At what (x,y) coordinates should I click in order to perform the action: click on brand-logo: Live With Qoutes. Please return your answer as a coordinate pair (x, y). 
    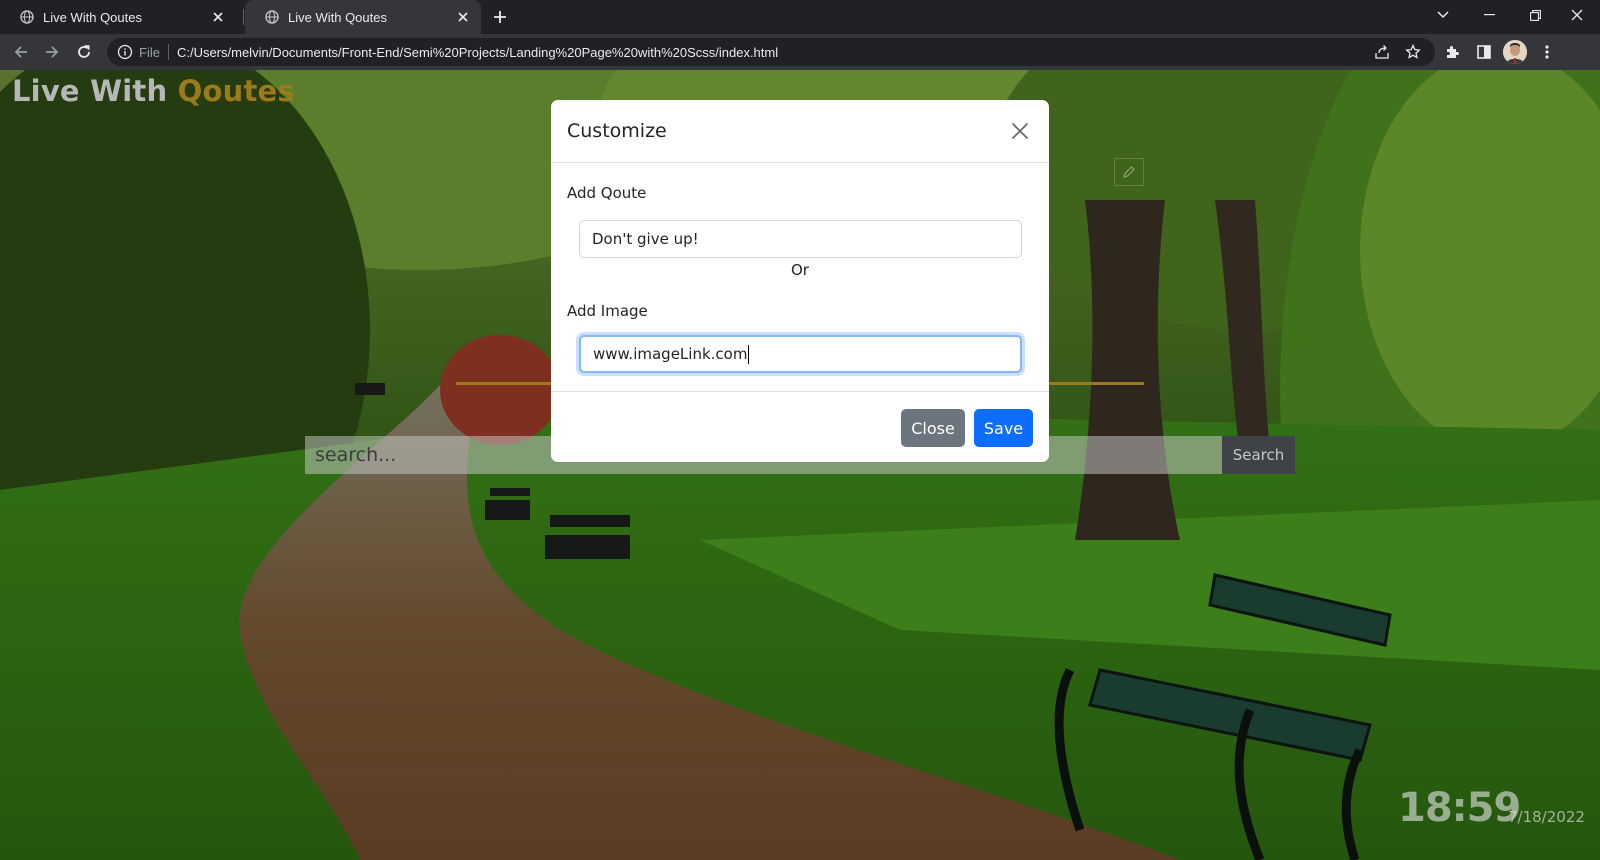
    Looking at the image, I should click on (153, 91).